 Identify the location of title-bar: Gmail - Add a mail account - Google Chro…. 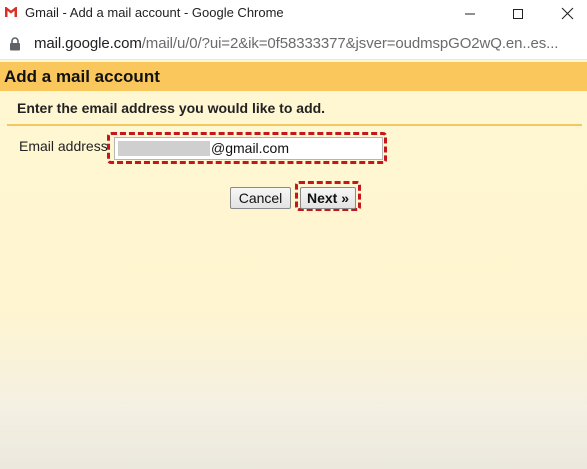
(293, 13).